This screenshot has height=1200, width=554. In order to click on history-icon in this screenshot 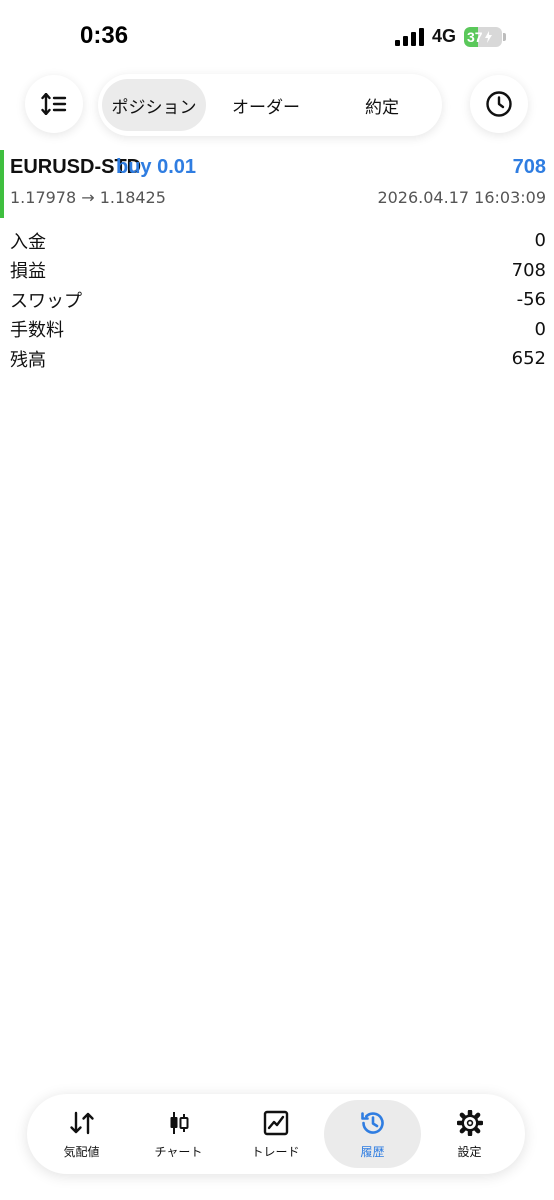, I will do `click(373, 1123)`.